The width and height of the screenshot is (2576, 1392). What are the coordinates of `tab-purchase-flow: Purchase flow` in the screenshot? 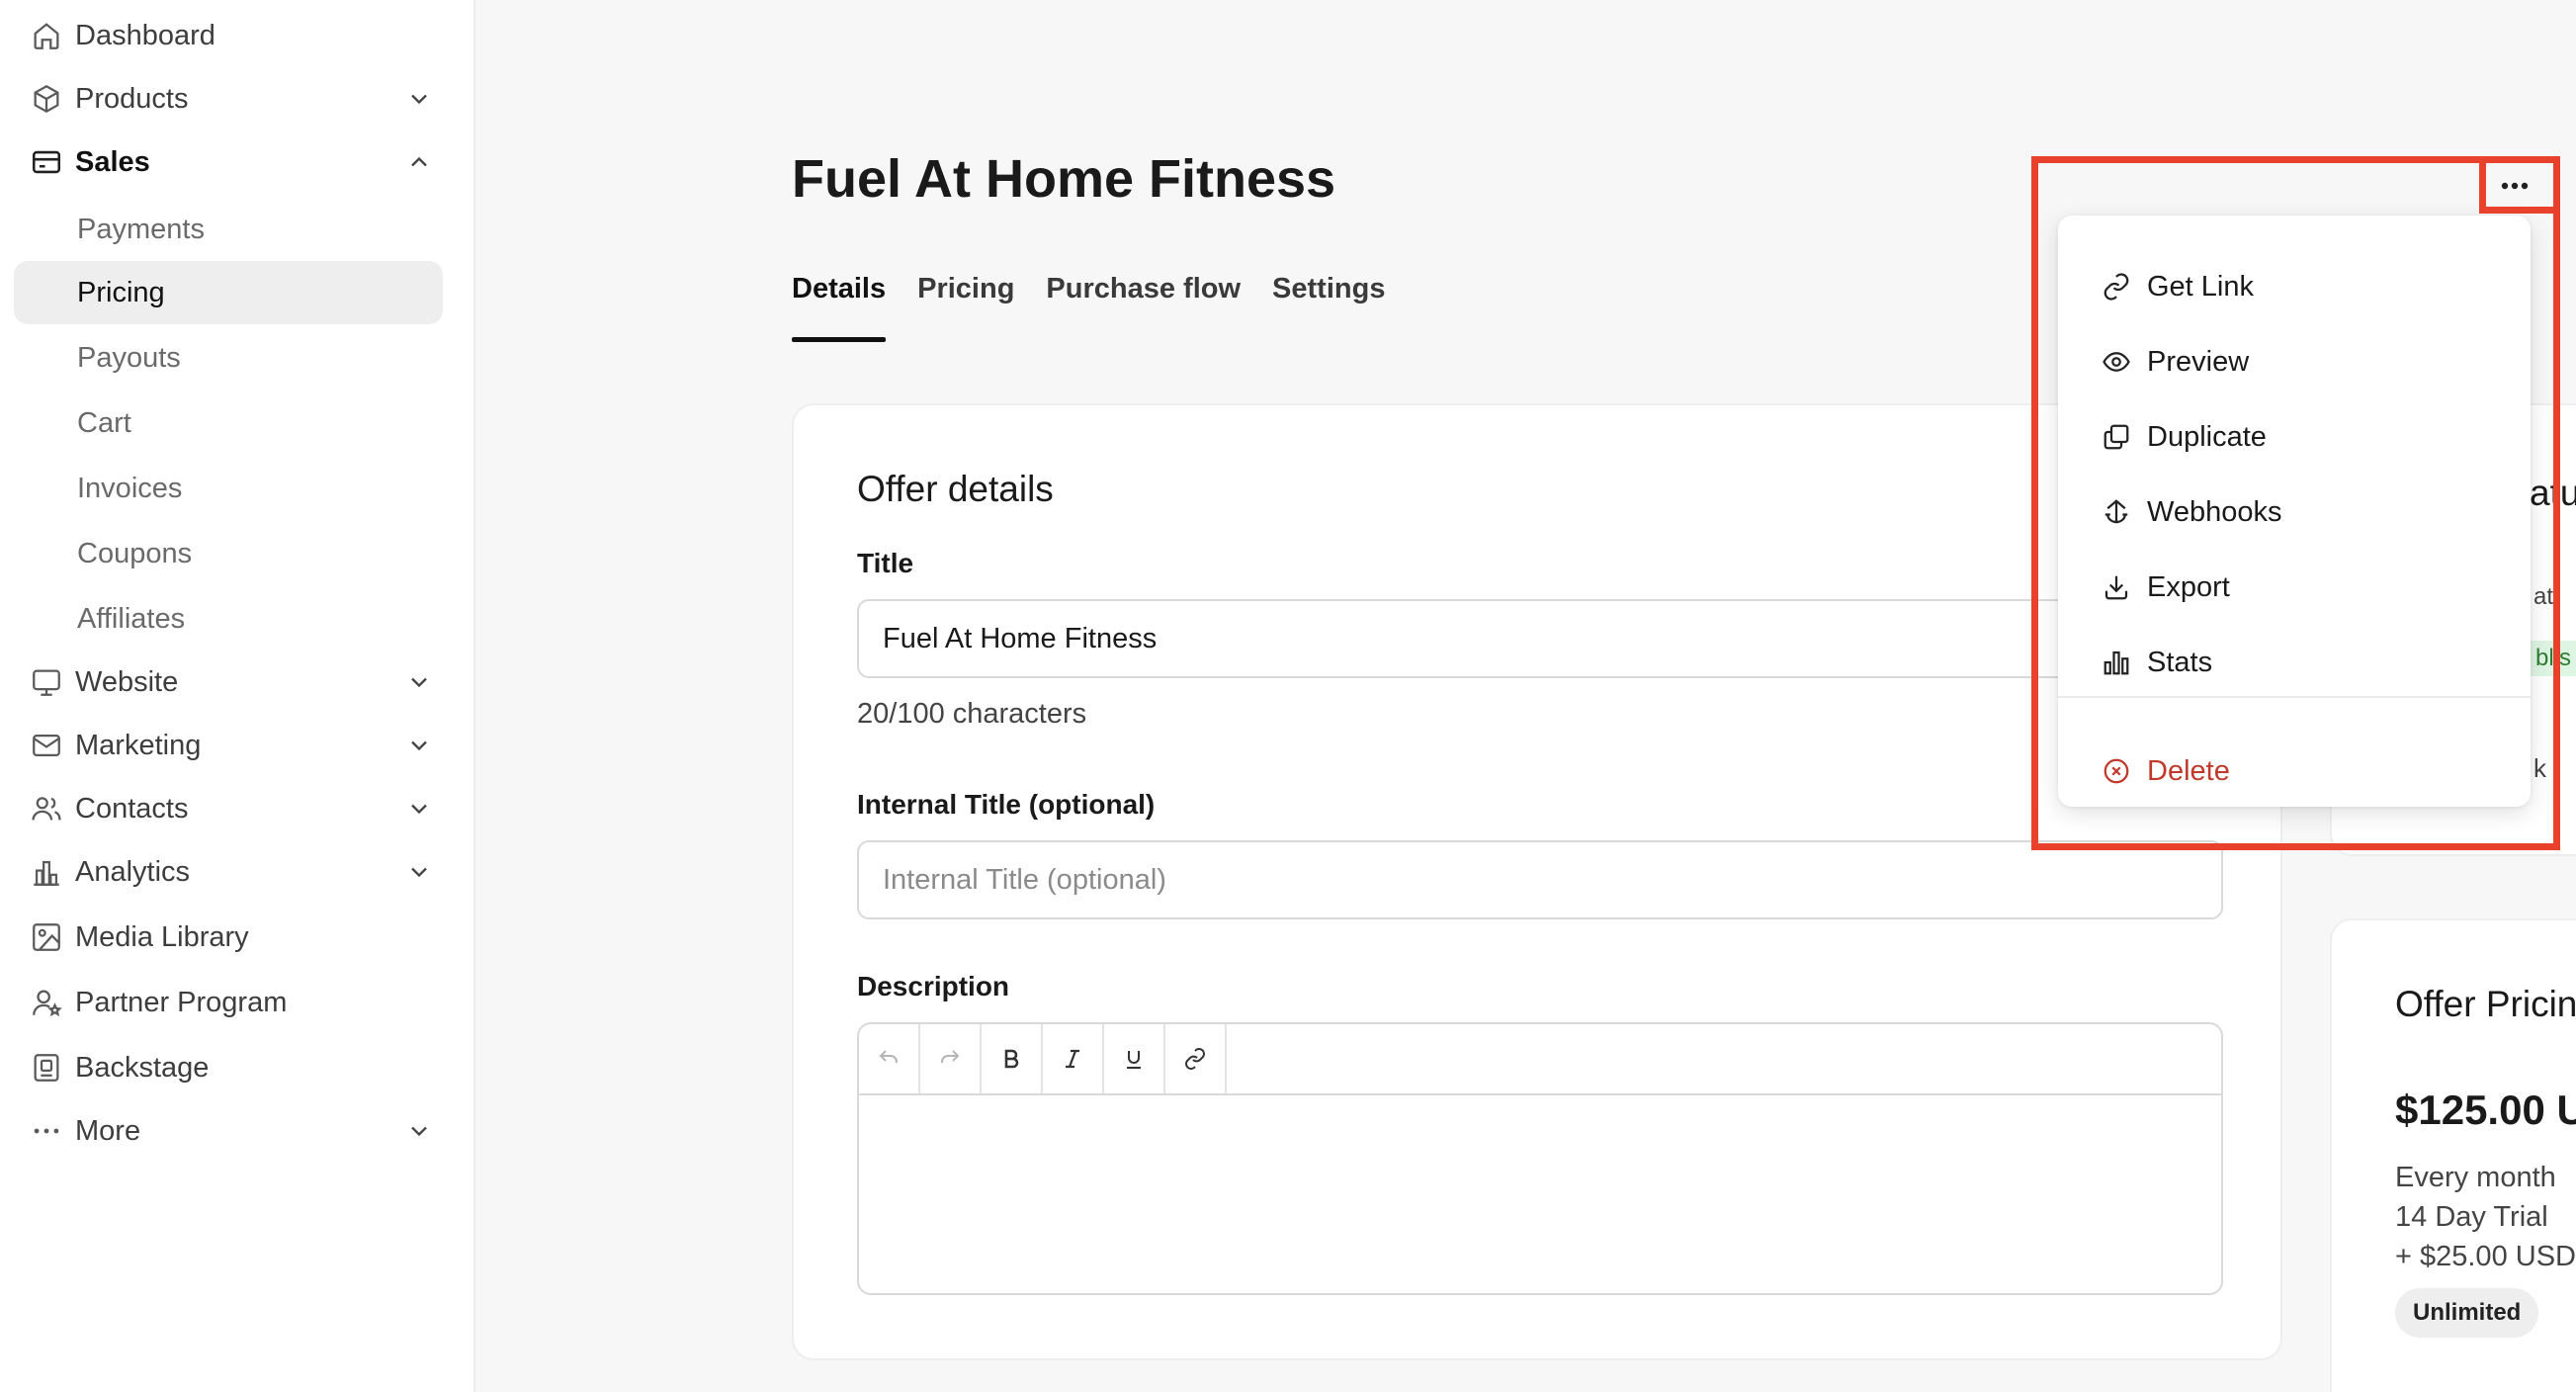 It's located at (1143, 306).